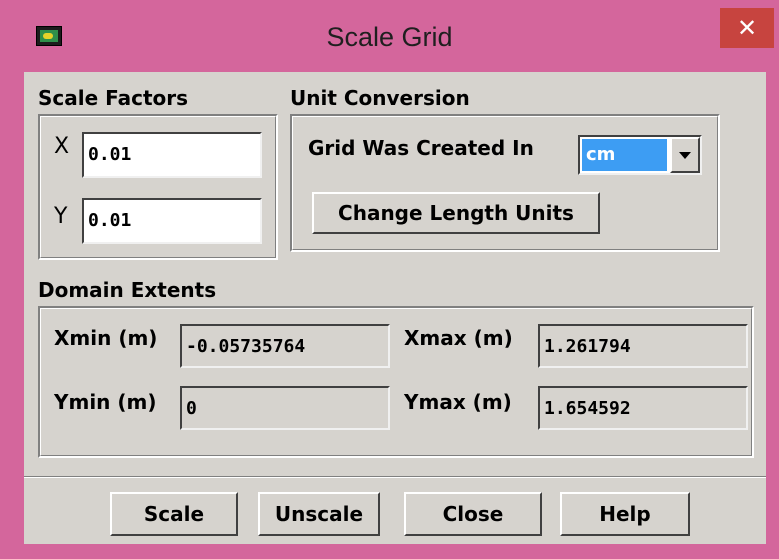  Describe the element at coordinates (319, 514) in the screenshot. I see `unscale-button: Unscale` at that location.